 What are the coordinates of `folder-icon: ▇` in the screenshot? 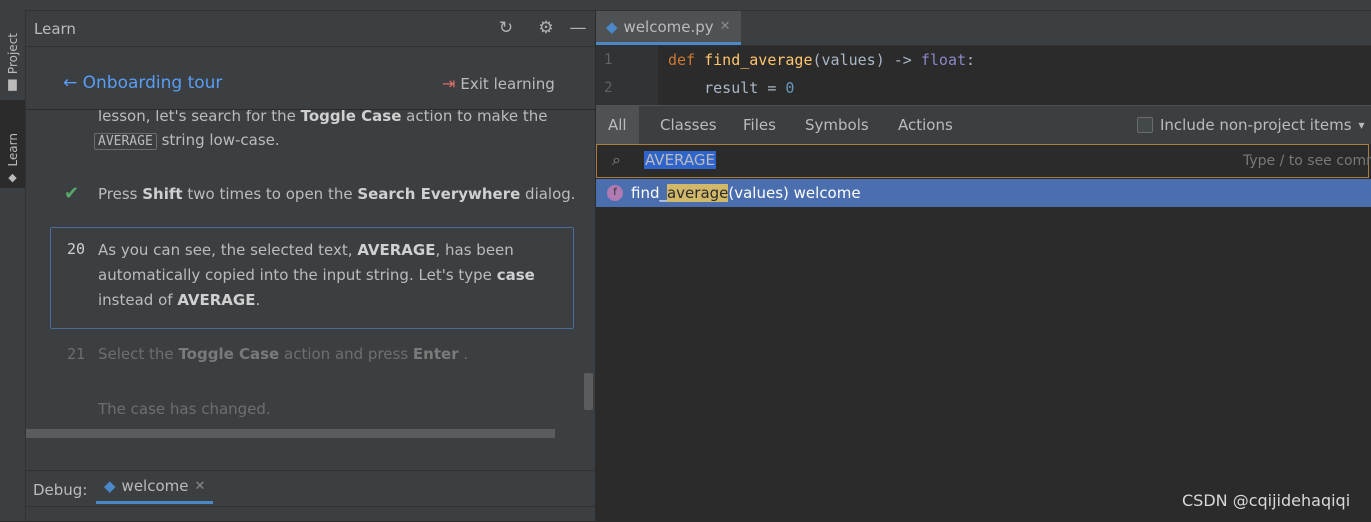 It's located at (12, 84).